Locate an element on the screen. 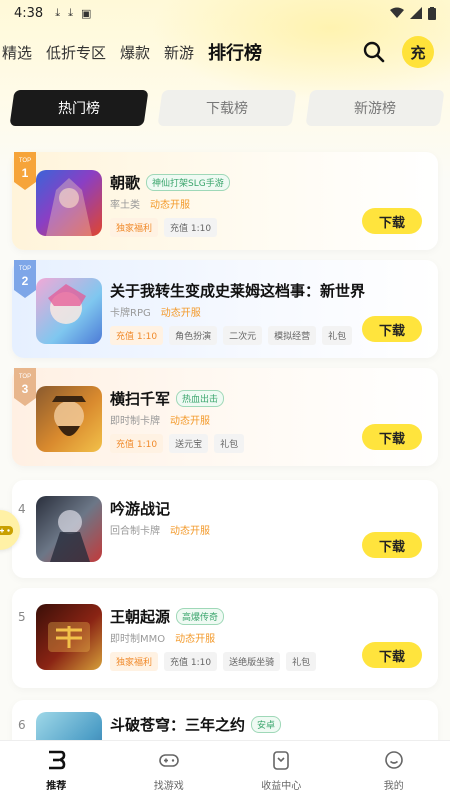  tab-ranking: 排行榜 is located at coordinates (235, 52).